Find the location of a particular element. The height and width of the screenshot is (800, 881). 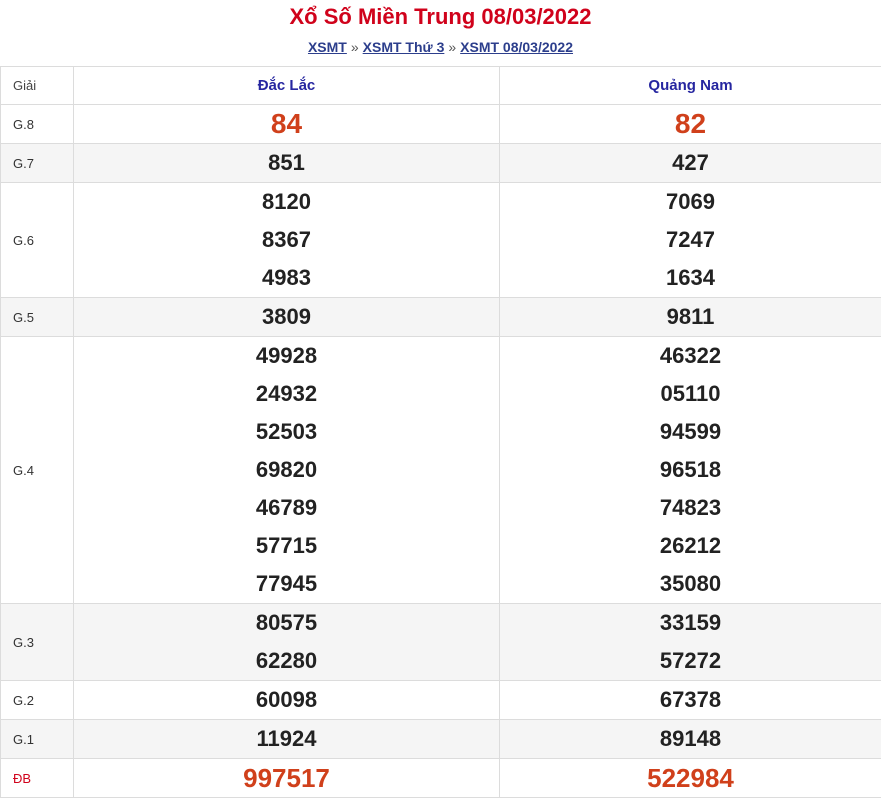

lottery-number: 8367 is located at coordinates (286, 239).